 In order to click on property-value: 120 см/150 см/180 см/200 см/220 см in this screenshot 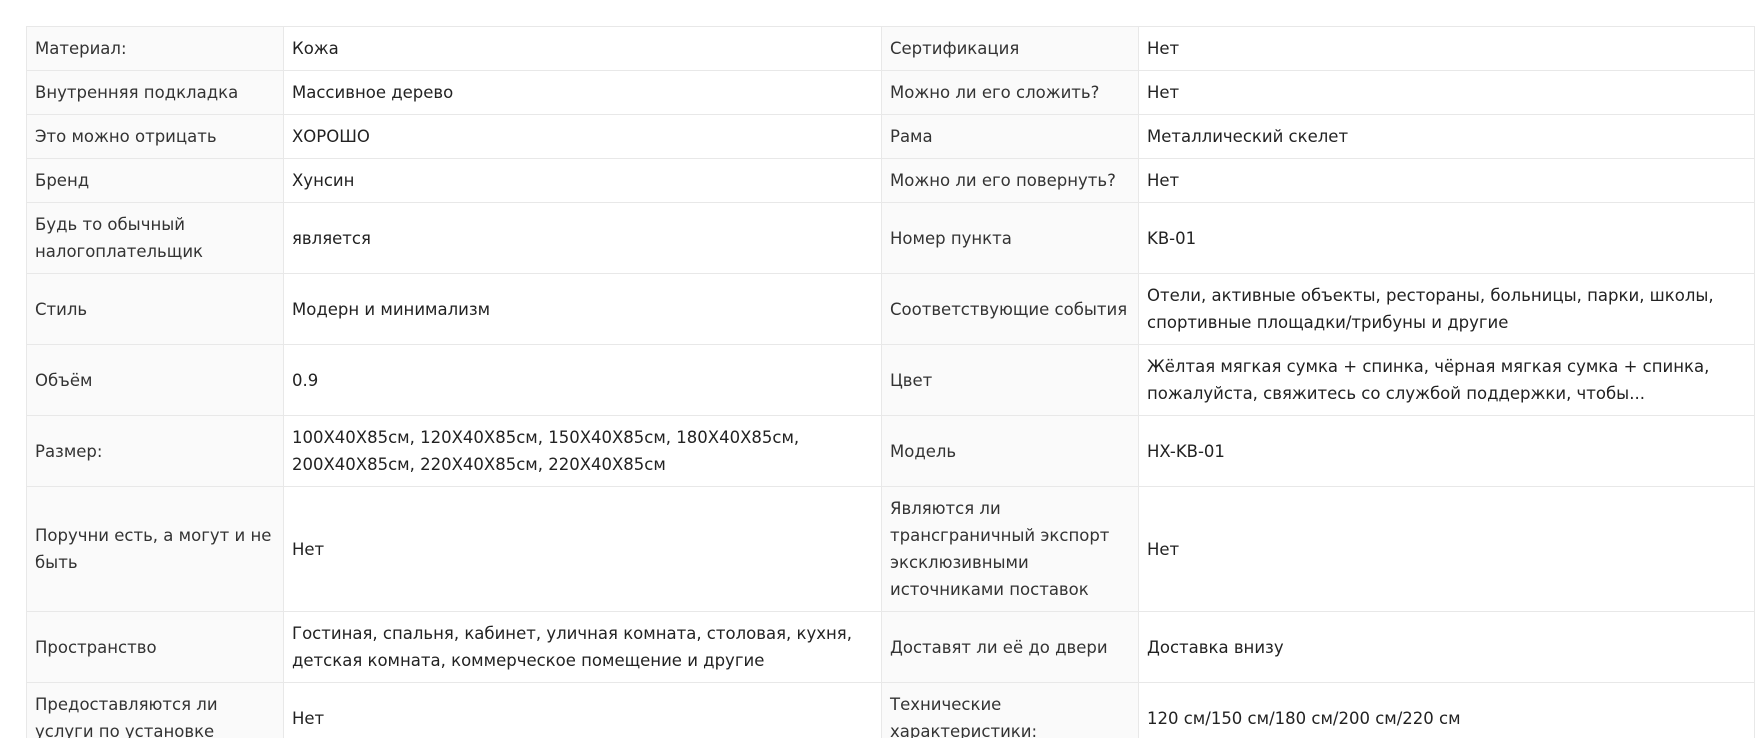, I will do `click(1446, 710)`.